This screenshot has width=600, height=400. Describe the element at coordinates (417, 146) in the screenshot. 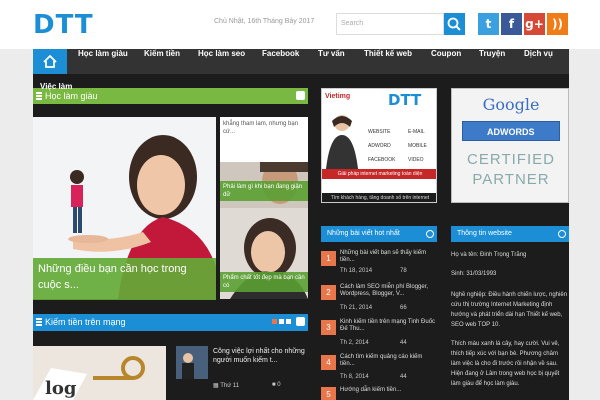

I see `ad-item-mobile: MOBILE` at that location.